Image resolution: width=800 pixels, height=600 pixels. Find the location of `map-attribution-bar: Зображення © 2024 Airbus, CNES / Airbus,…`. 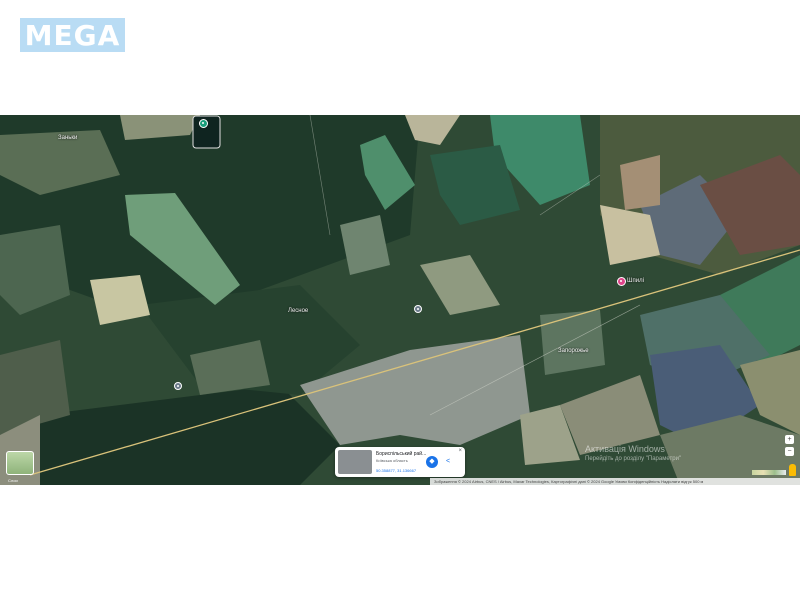

map-attribution-bar: Зображення © 2024 Airbus, CNES / Airbus,… is located at coordinates (615, 481).